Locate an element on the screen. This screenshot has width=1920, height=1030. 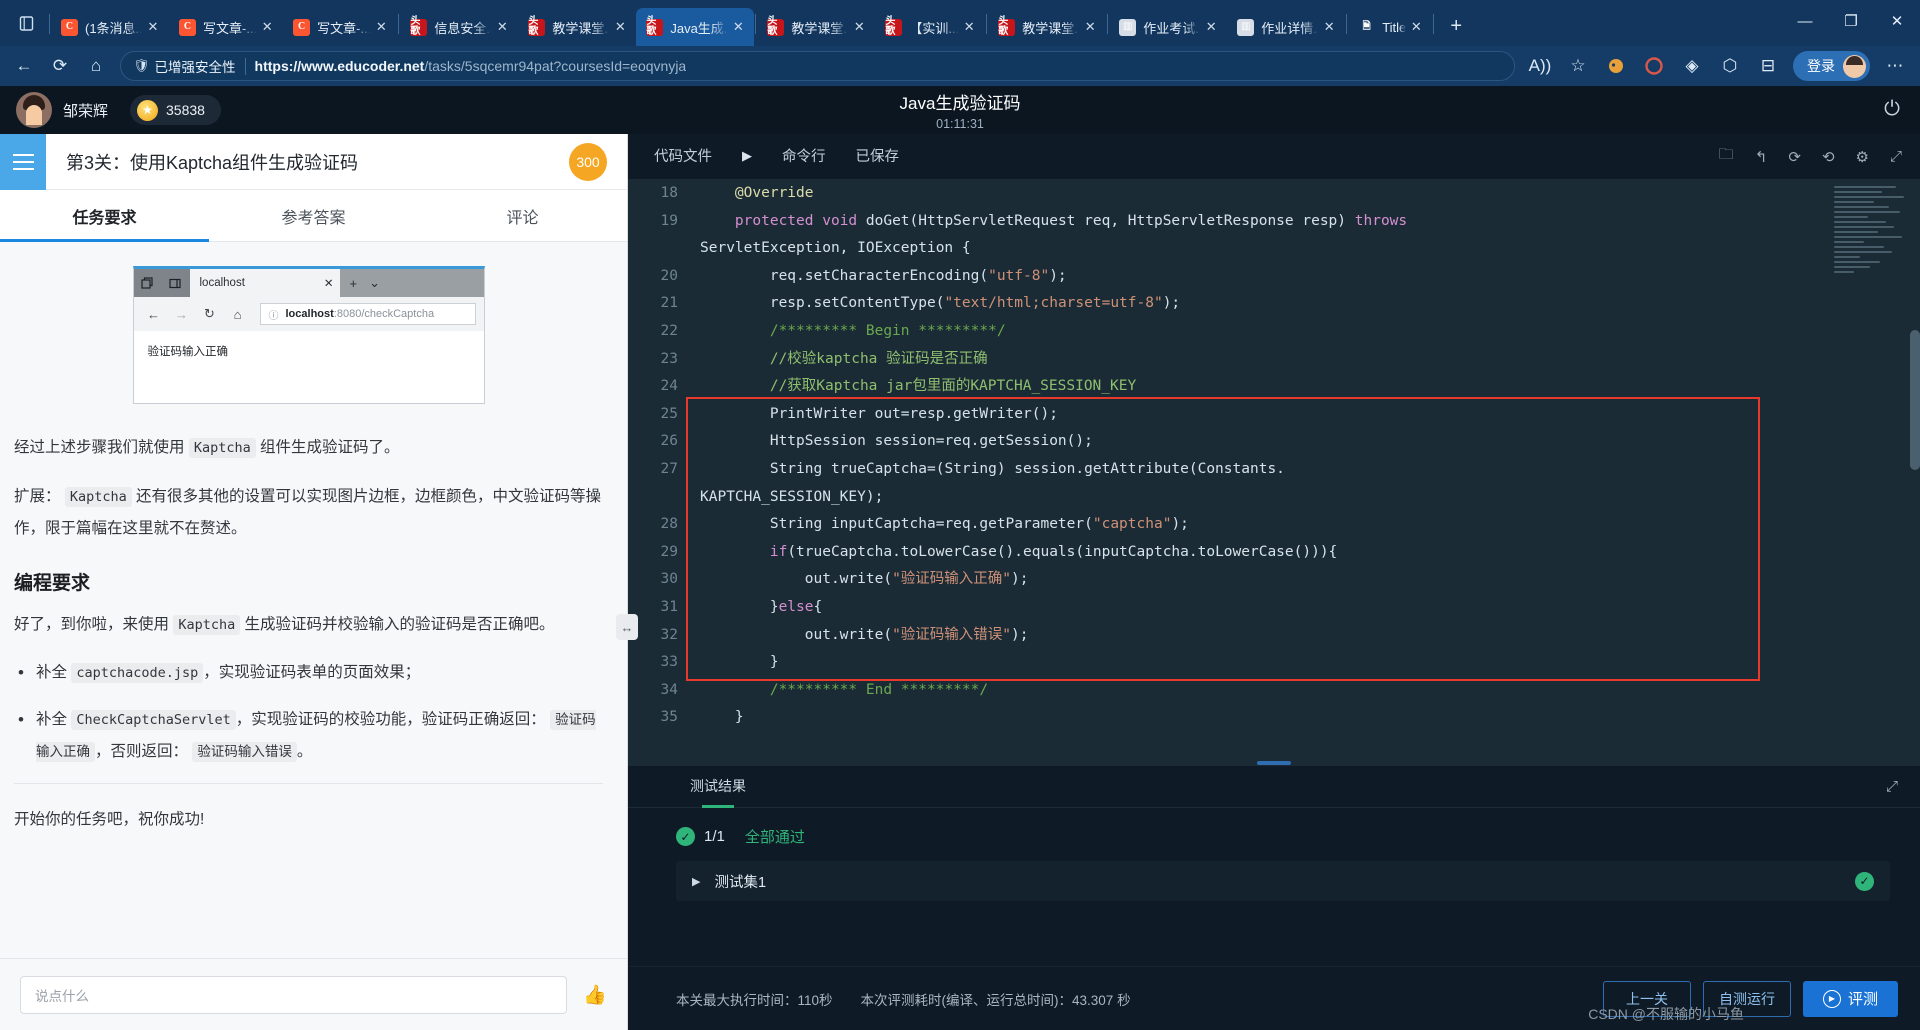
folder-icon: 🗀 is located at coordinates (1726, 156).